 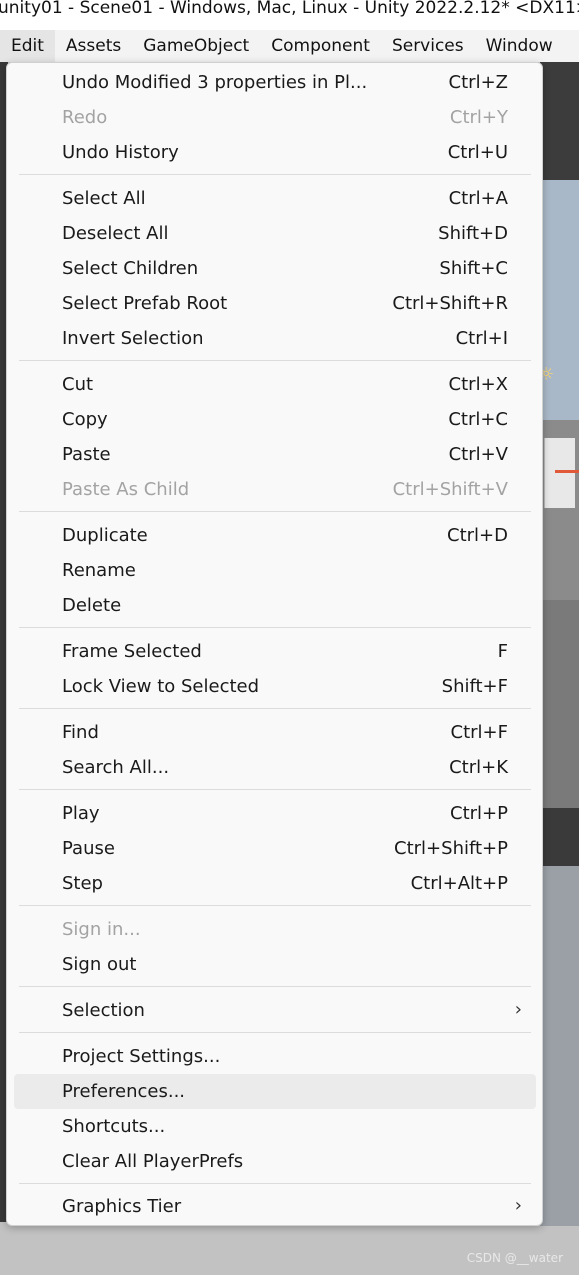 What do you see at coordinates (559, 473) in the screenshot?
I see `scene-cube-object` at bounding box center [559, 473].